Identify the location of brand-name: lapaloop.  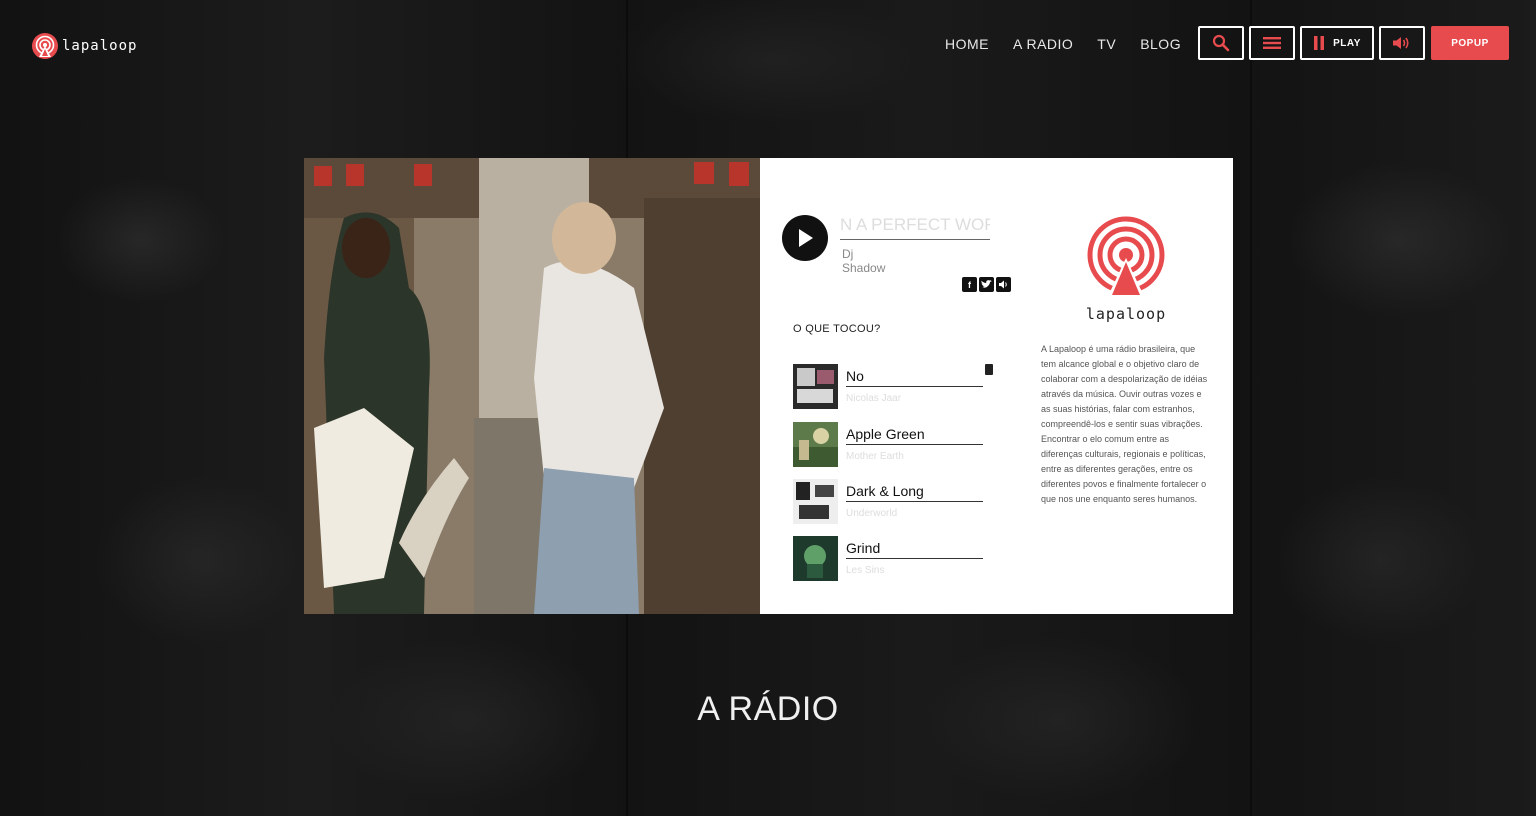
(1126, 314).